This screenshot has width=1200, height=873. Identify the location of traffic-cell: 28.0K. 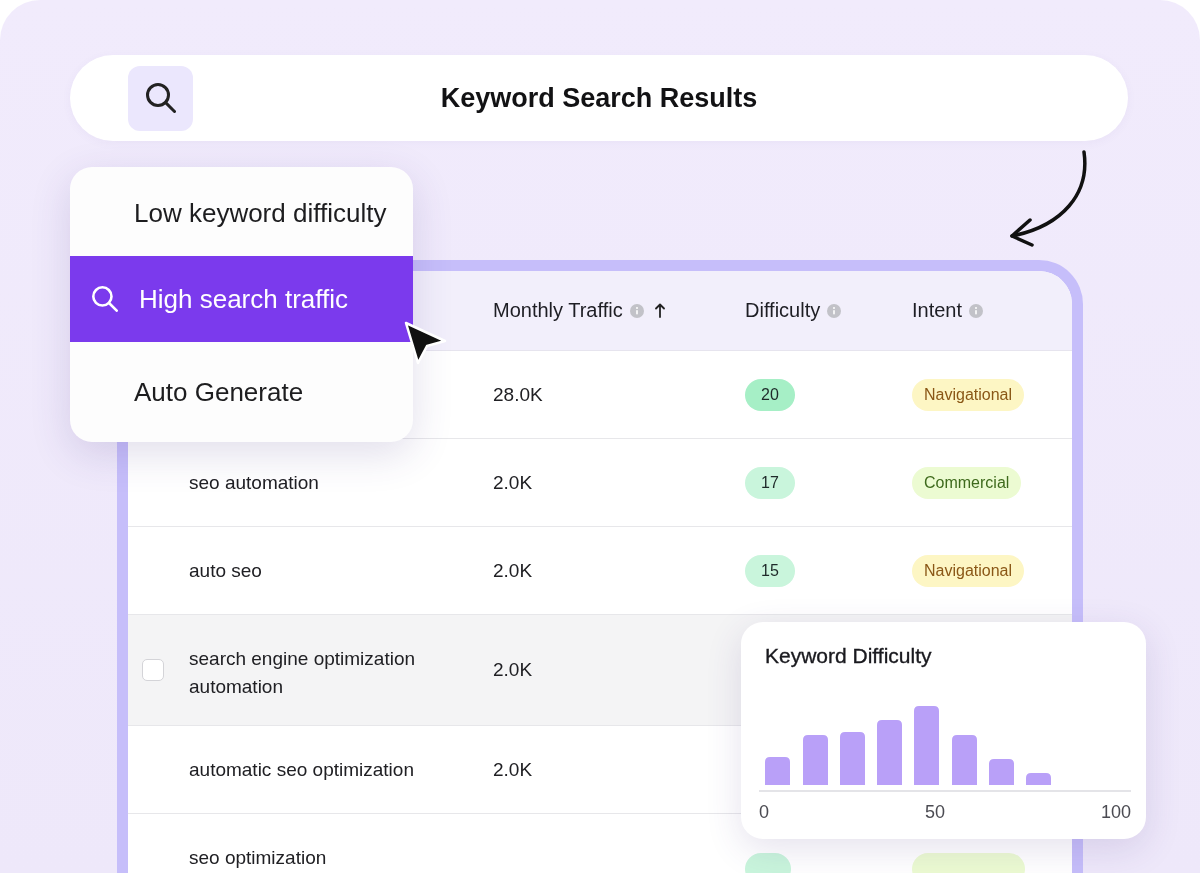
(518, 394).